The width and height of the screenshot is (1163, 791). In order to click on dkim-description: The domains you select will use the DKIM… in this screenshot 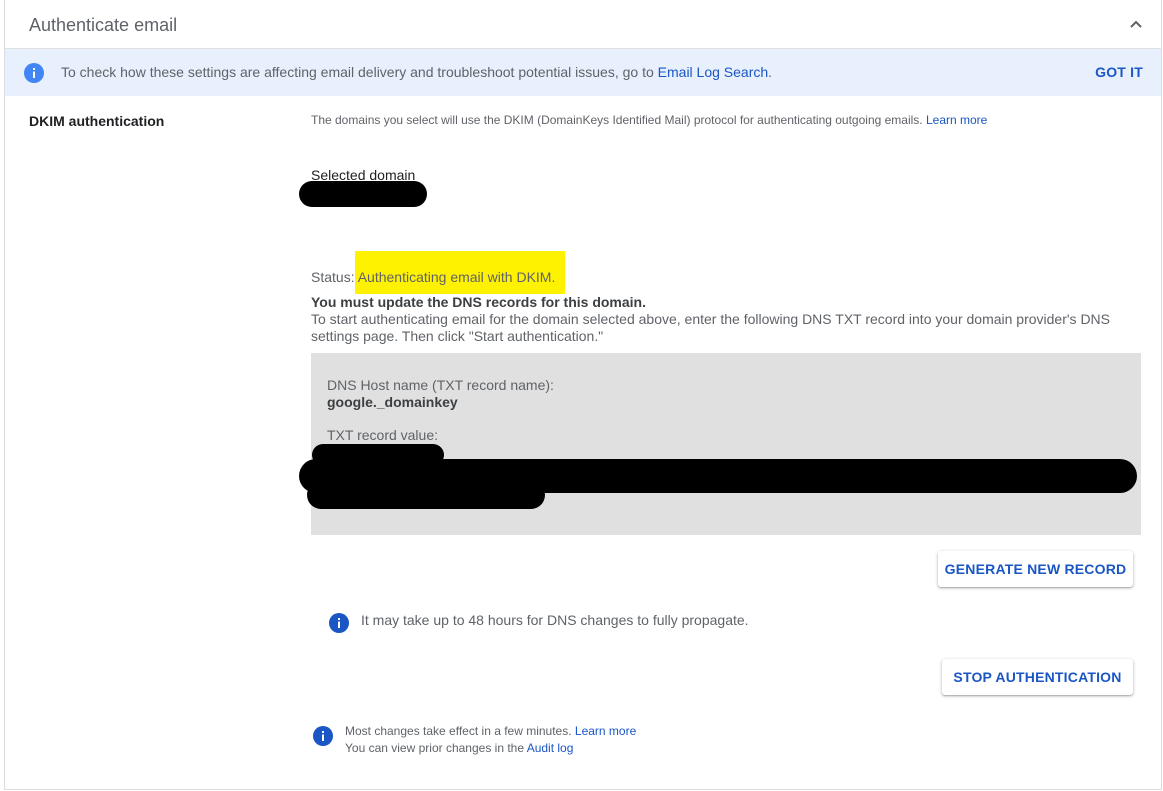, I will do `click(649, 120)`.